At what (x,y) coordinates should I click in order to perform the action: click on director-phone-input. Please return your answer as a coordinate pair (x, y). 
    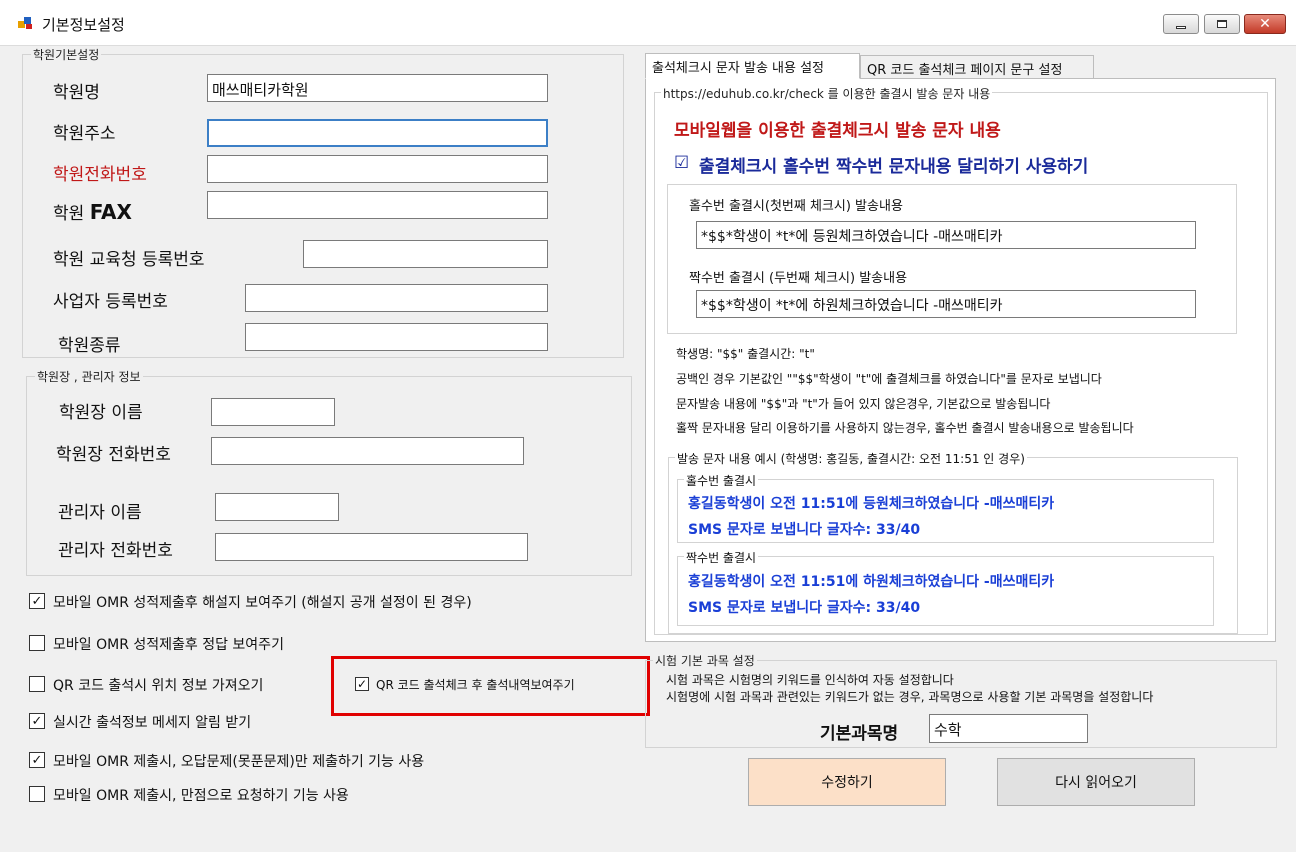
    Looking at the image, I should click on (367, 451).